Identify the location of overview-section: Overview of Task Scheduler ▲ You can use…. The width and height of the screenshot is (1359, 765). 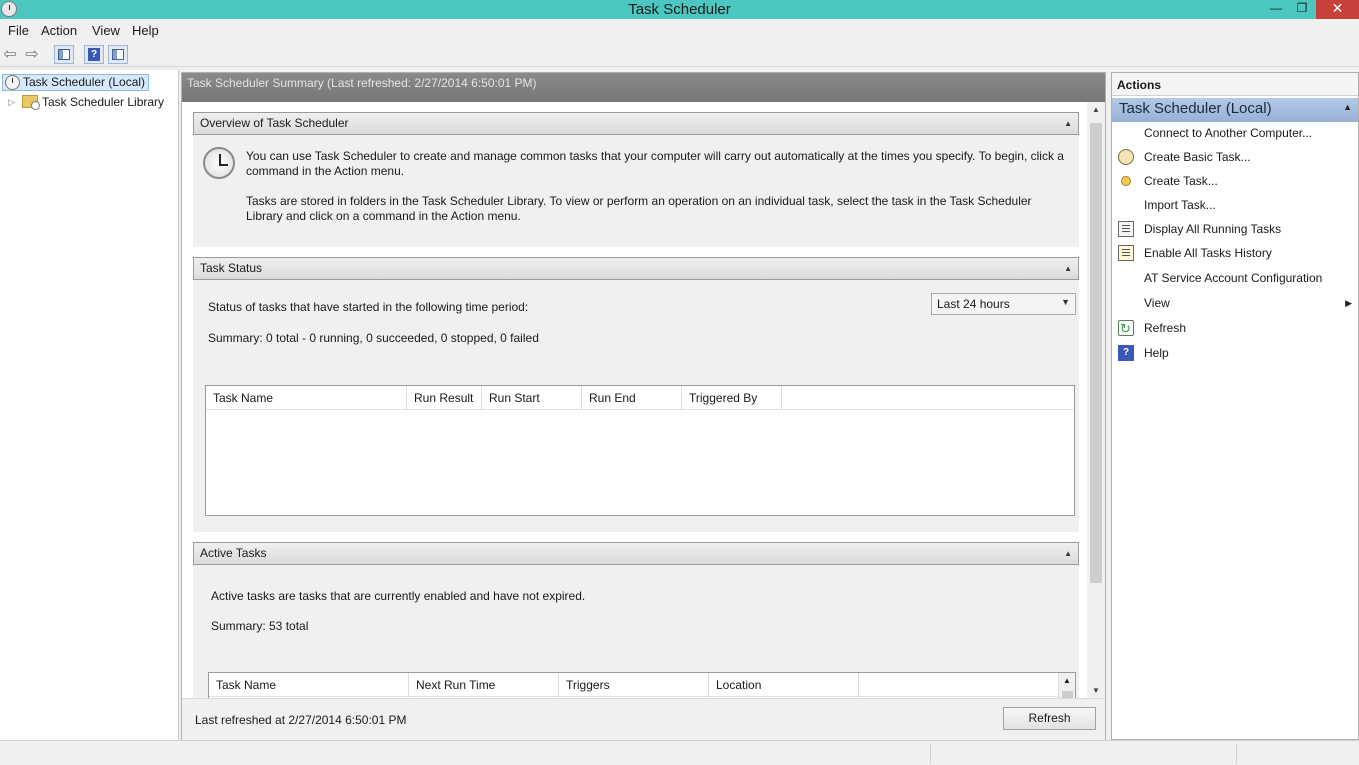
(636, 179).